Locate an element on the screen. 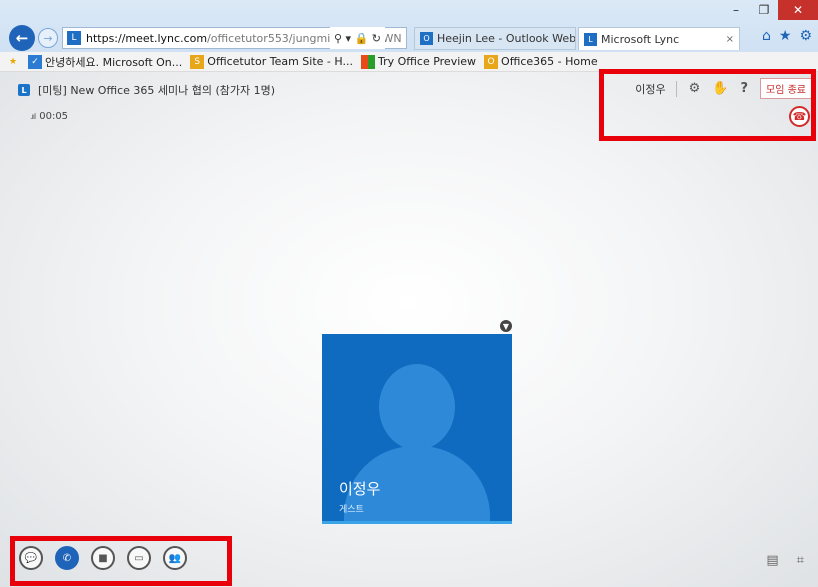  favorite-item: O Office365 - Home is located at coordinates (541, 61).